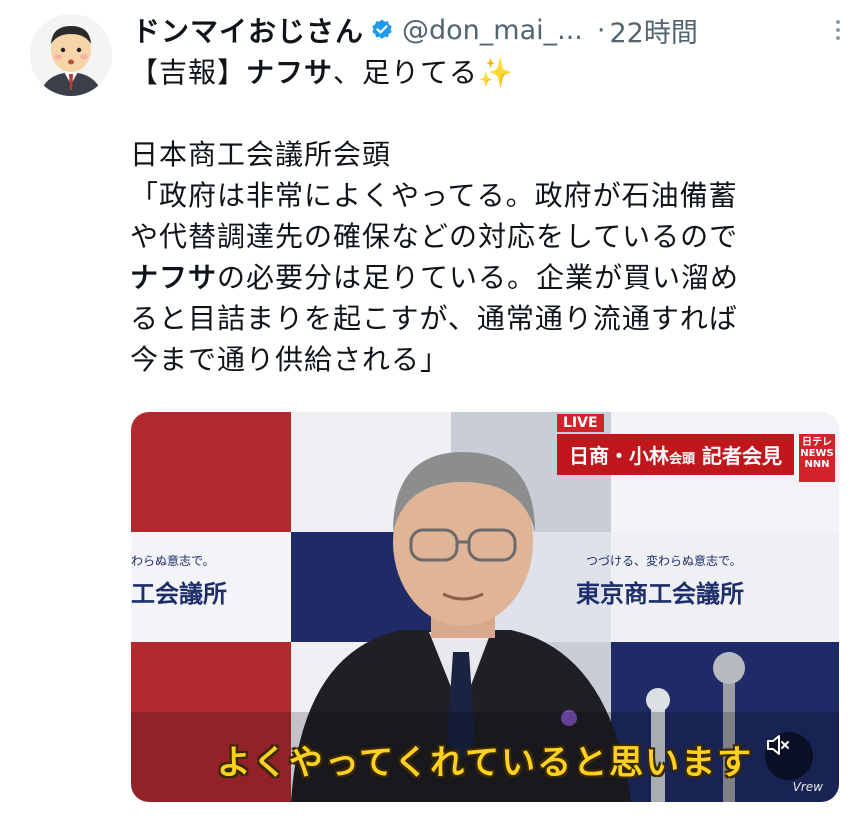 The height and width of the screenshot is (820, 864). What do you see at coordinates (817, 458) in the screenshot?
I see `ntv-news-logo: 日テレ NEWS NNN` at bounding box center [817, 458].